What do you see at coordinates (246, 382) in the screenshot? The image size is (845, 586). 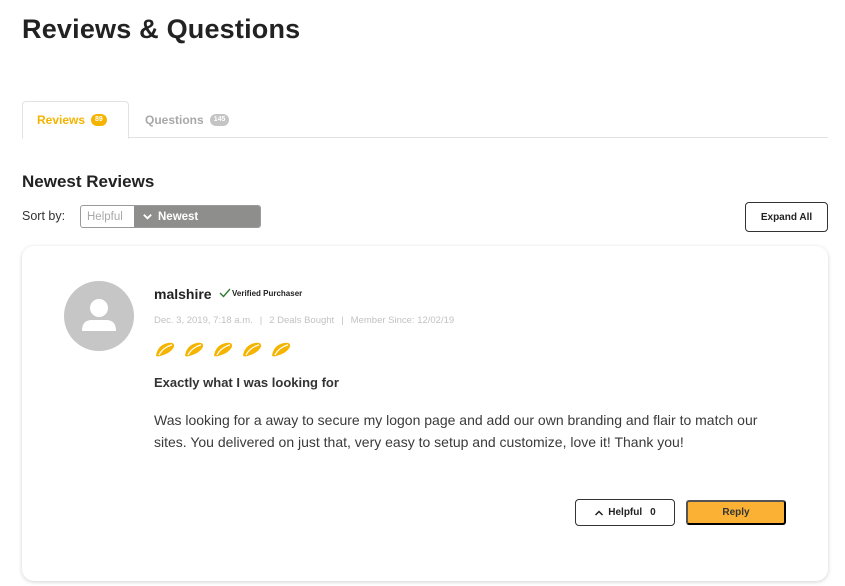 I see `review-title: Exactly what I was looking for` at bounding box center [246, 382].